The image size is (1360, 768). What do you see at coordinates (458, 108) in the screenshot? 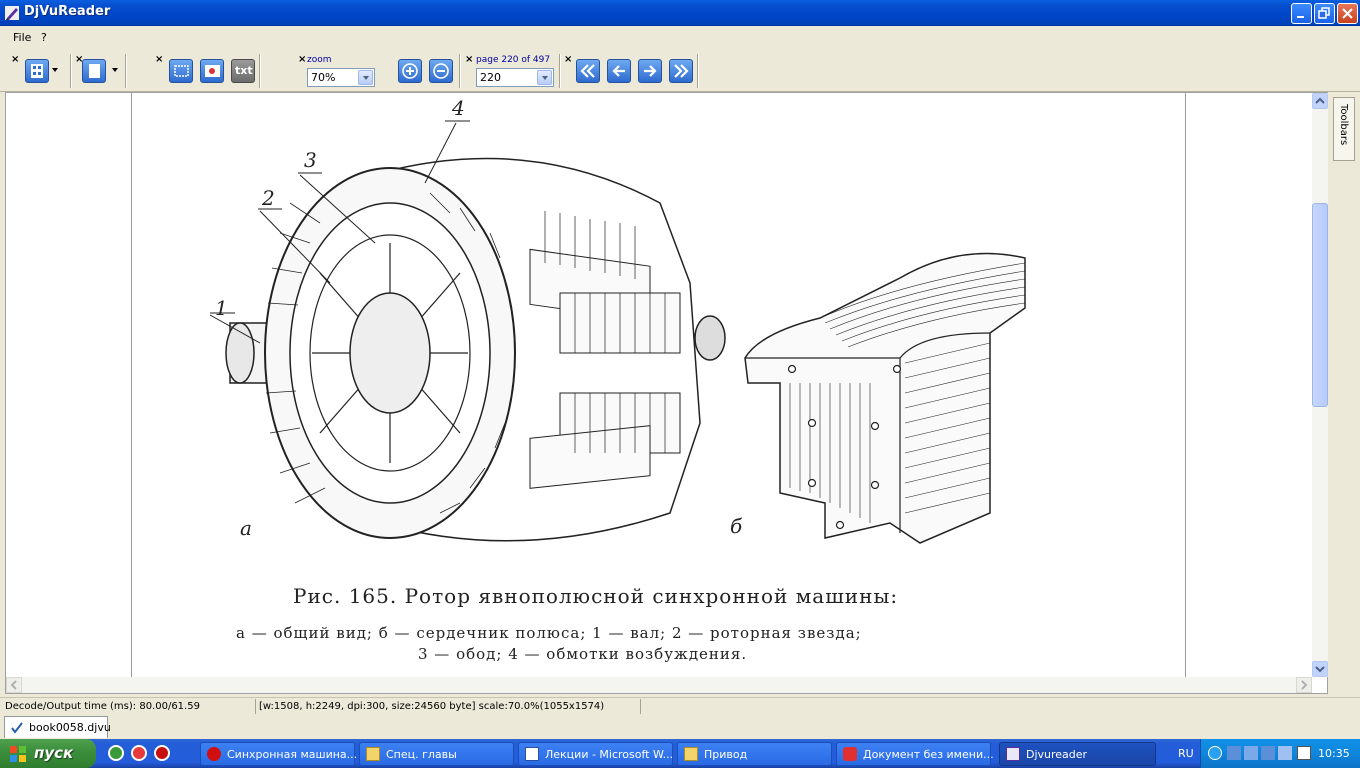
I see `label-4: 4` at bounding box center [458, 108].